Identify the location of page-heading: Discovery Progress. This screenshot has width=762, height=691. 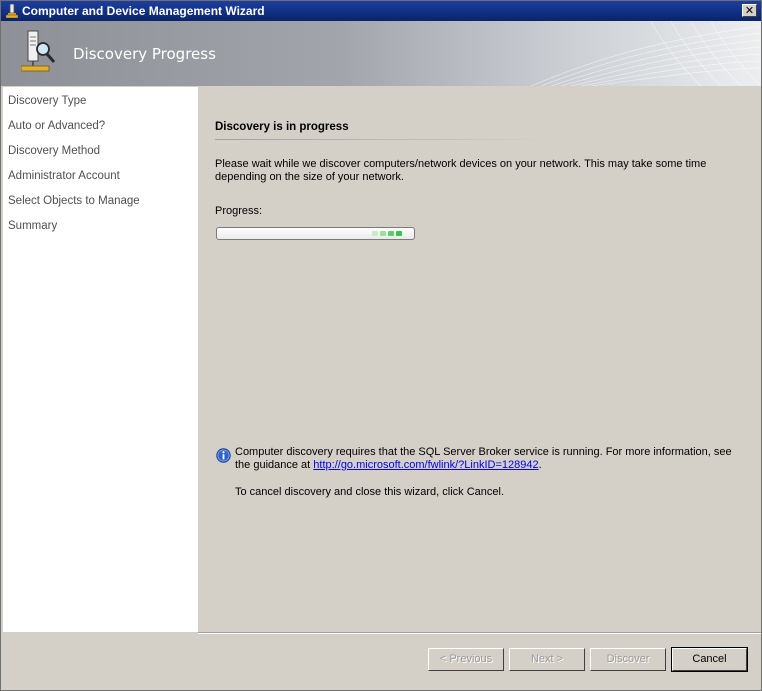
(144, 54).